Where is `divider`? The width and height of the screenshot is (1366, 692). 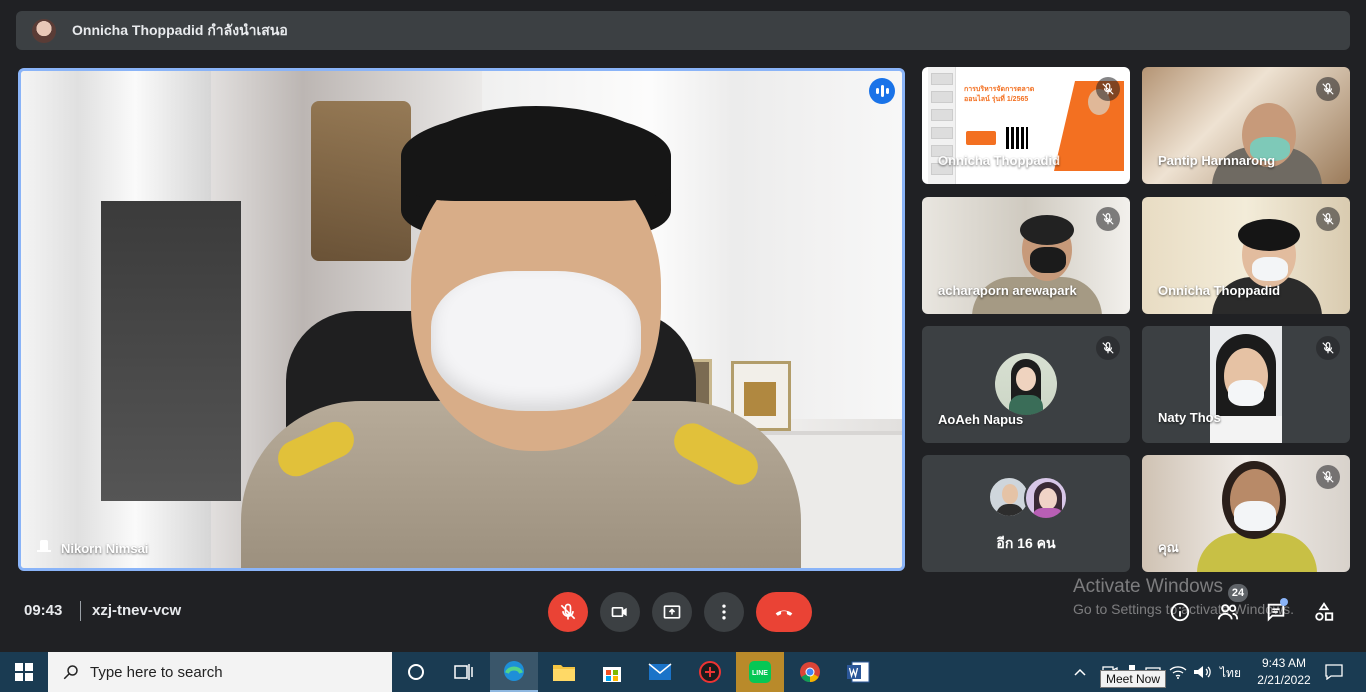 divider is located at coordinates (80, 611).